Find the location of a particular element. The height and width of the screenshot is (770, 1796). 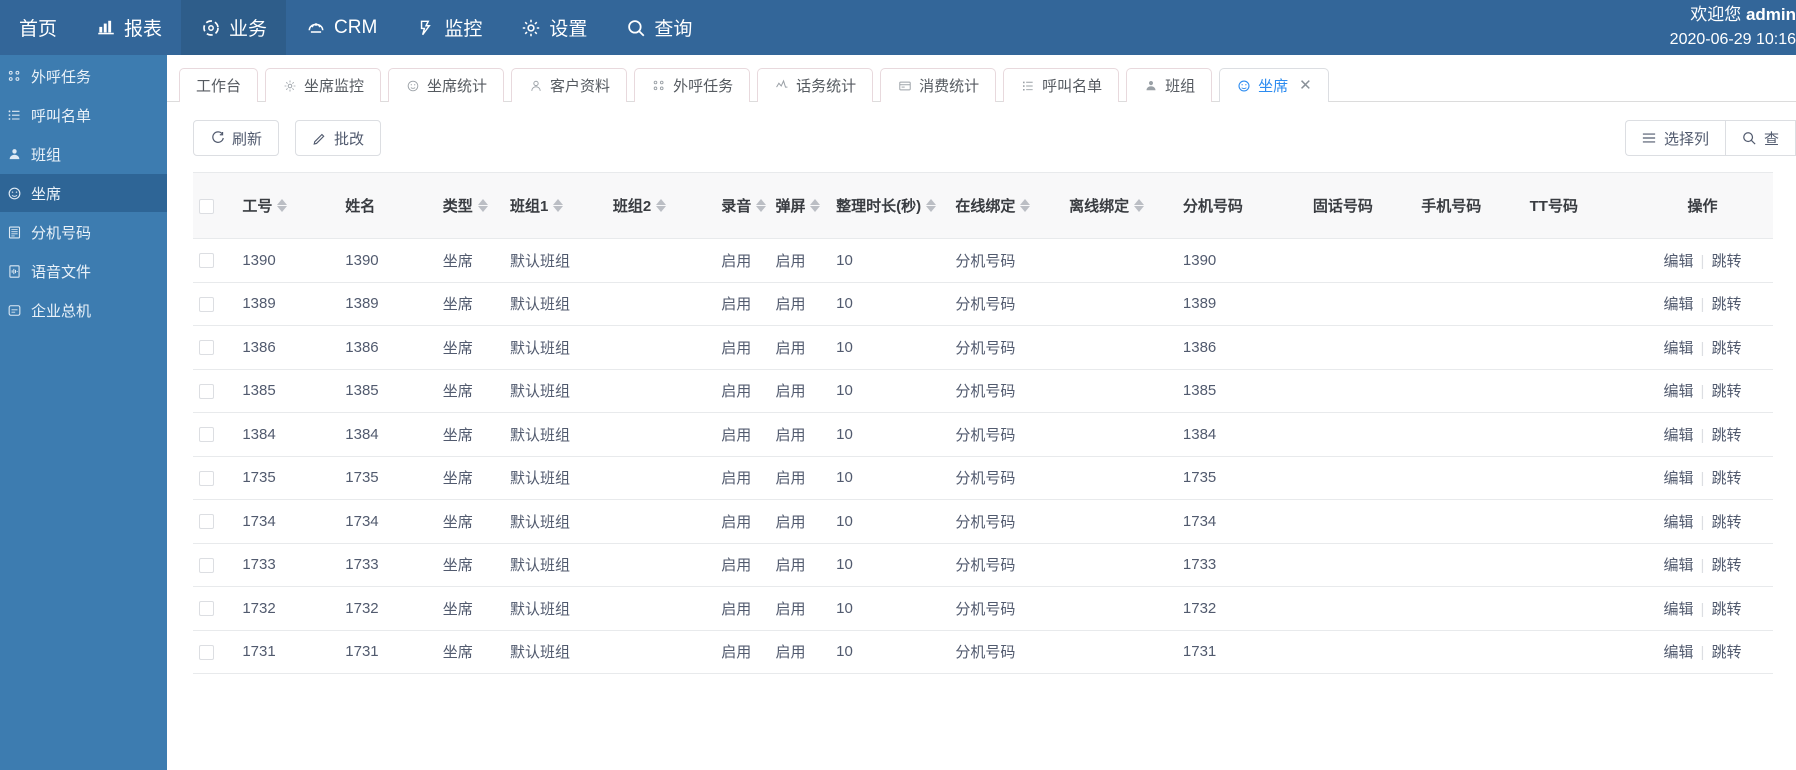

column-header-wrapup: 整理时长(秒) is located at coordinates (890, 205).